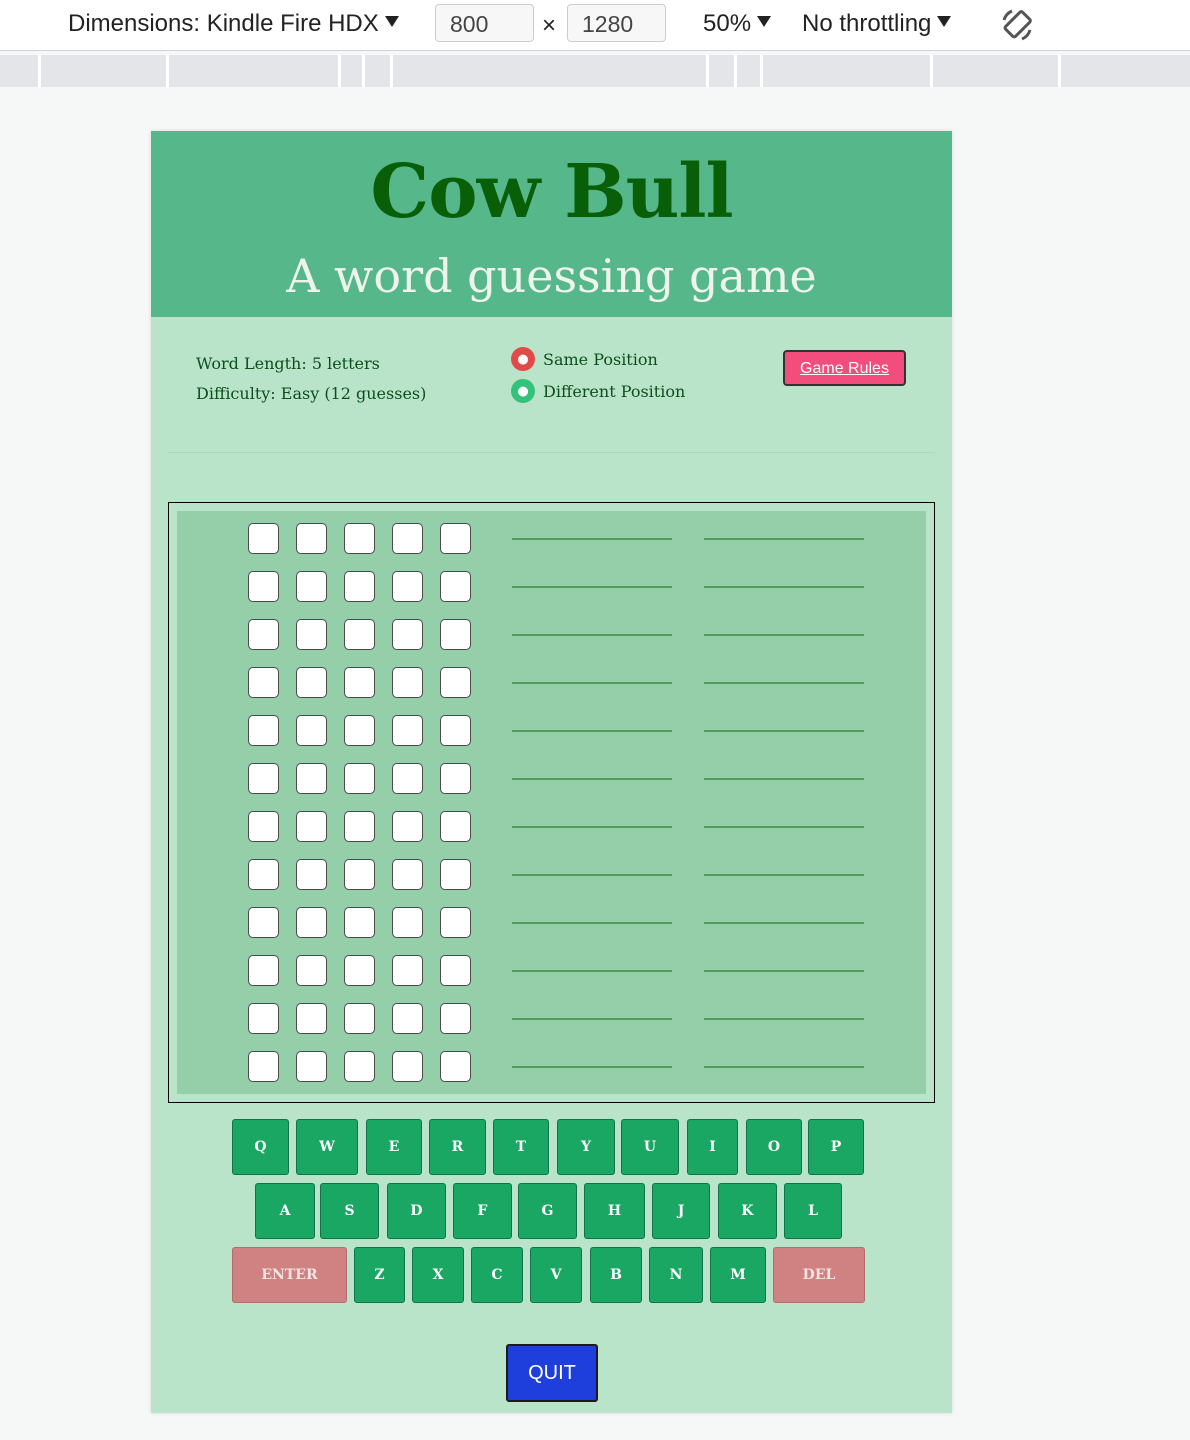 Image resolution: width=1190 pixels, height=1440 pixels. What do you see at coordinates (349, 1211) in the screenshot?
I see `key-s: S` at bounding box center [349, 1211].